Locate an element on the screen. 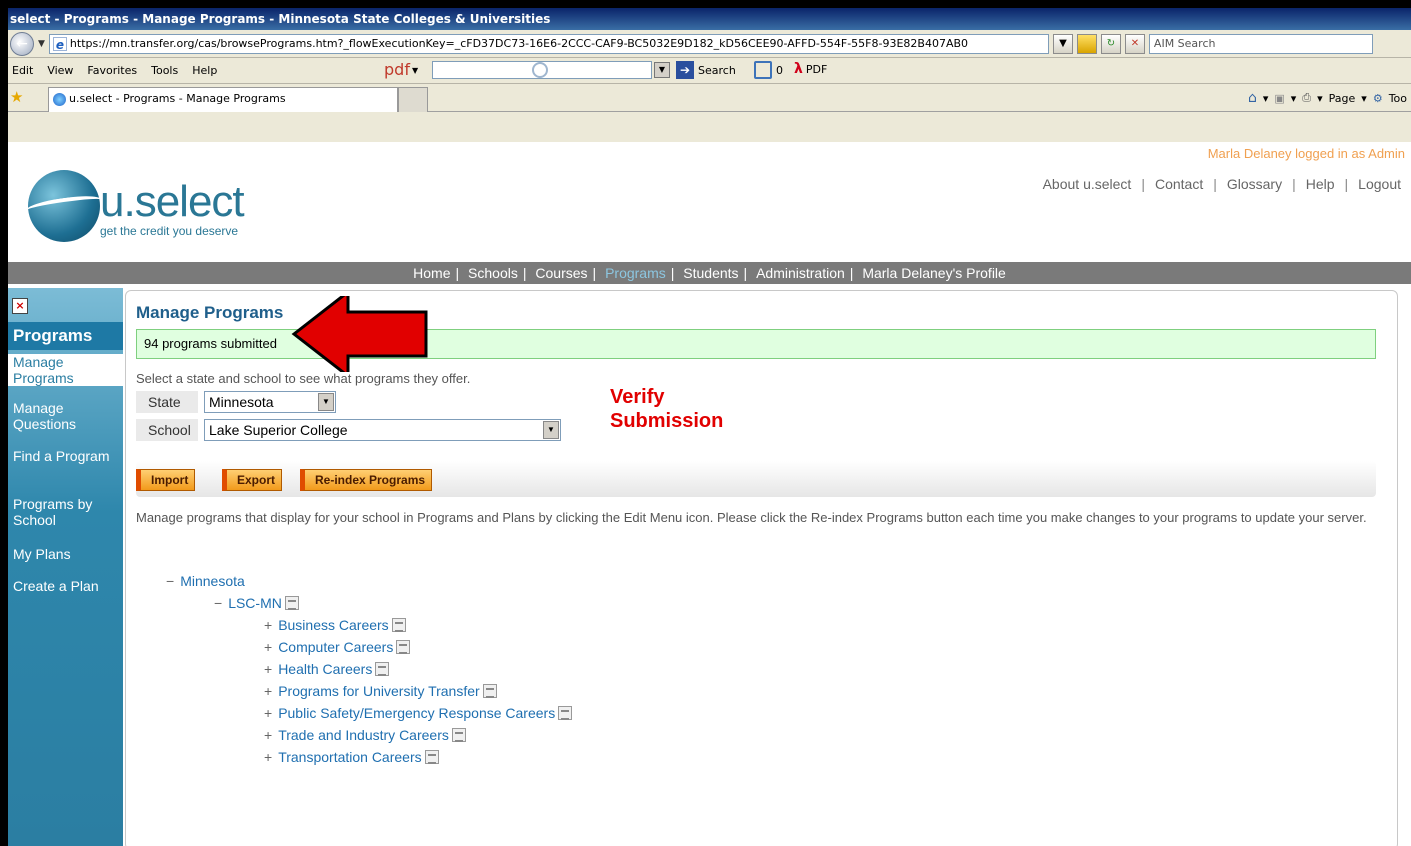  menu-view: View is located at coordinates (60, 70).